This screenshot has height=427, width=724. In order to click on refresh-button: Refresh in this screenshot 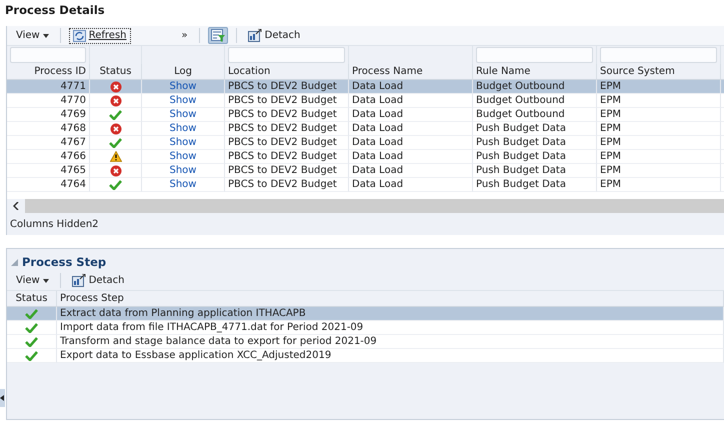, I will do `click(99, 36)`.